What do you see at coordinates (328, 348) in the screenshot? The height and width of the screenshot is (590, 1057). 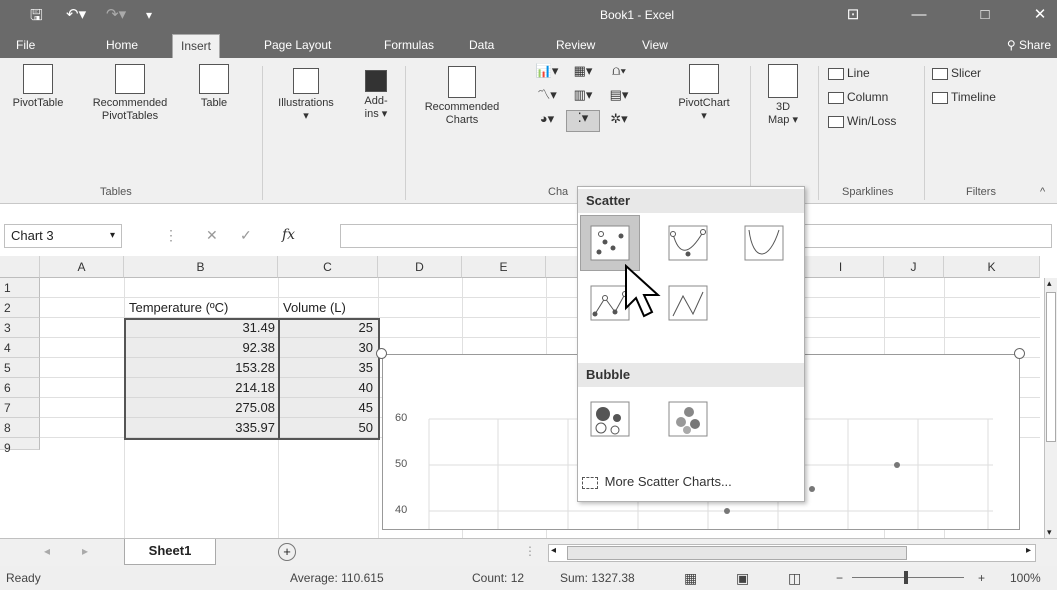 I see `cell-c4: 30` at bounding box center [328, 348].